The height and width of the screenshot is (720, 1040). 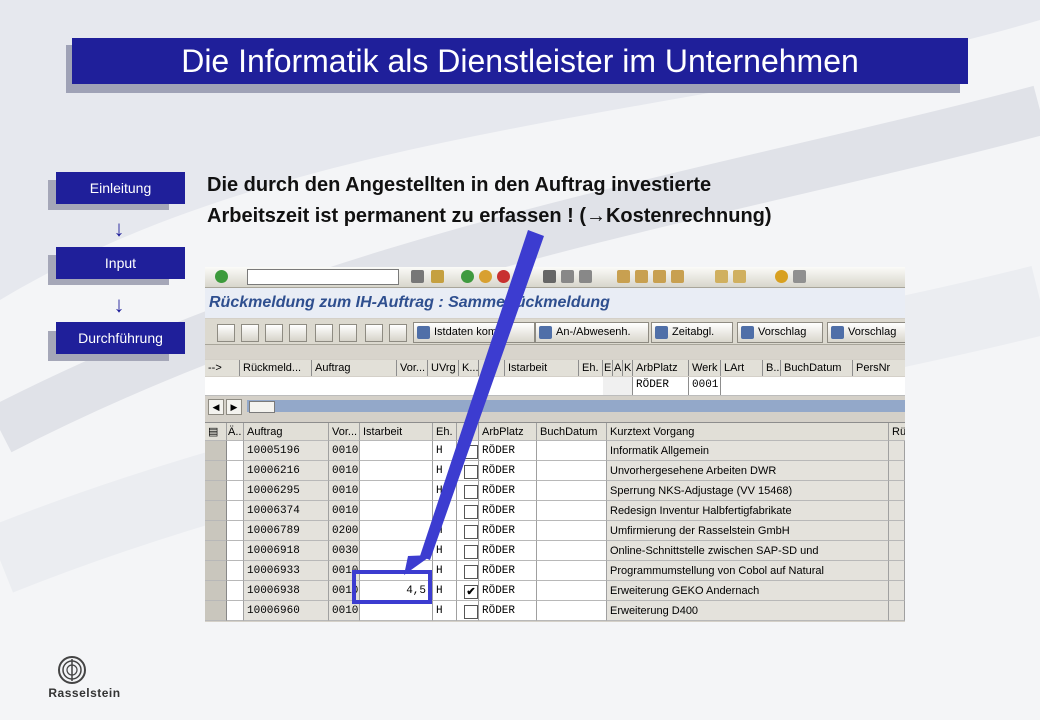 I want to click on detail-icon, so click(x=226, y=333).